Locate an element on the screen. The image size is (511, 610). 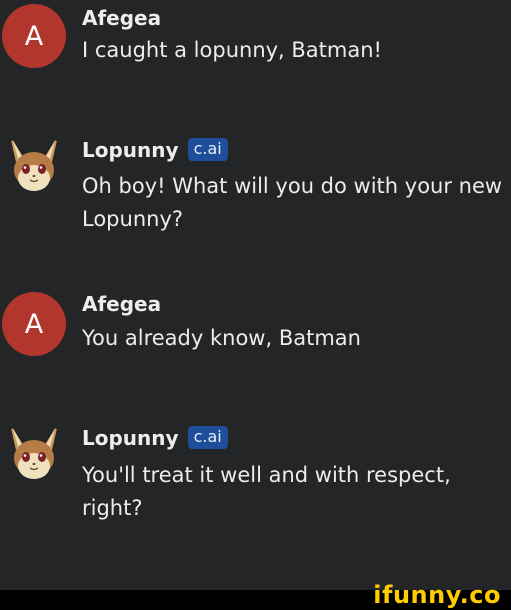
message-text: I caught a lopunny, Batman! is located at coordinates (296, 50).